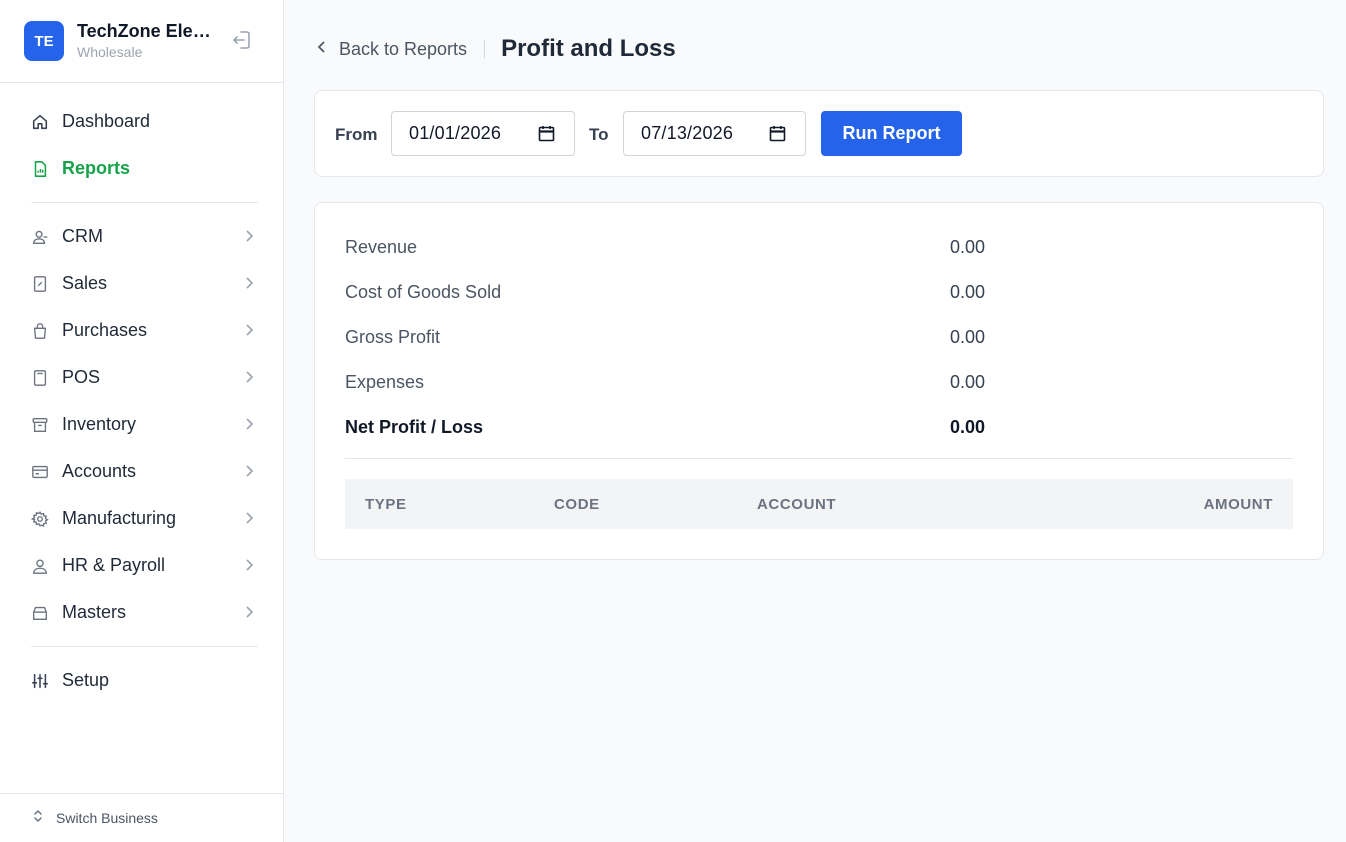 The image size is (1346, 842). I want to click on back-label: Back to Reports, so click(403, 48).